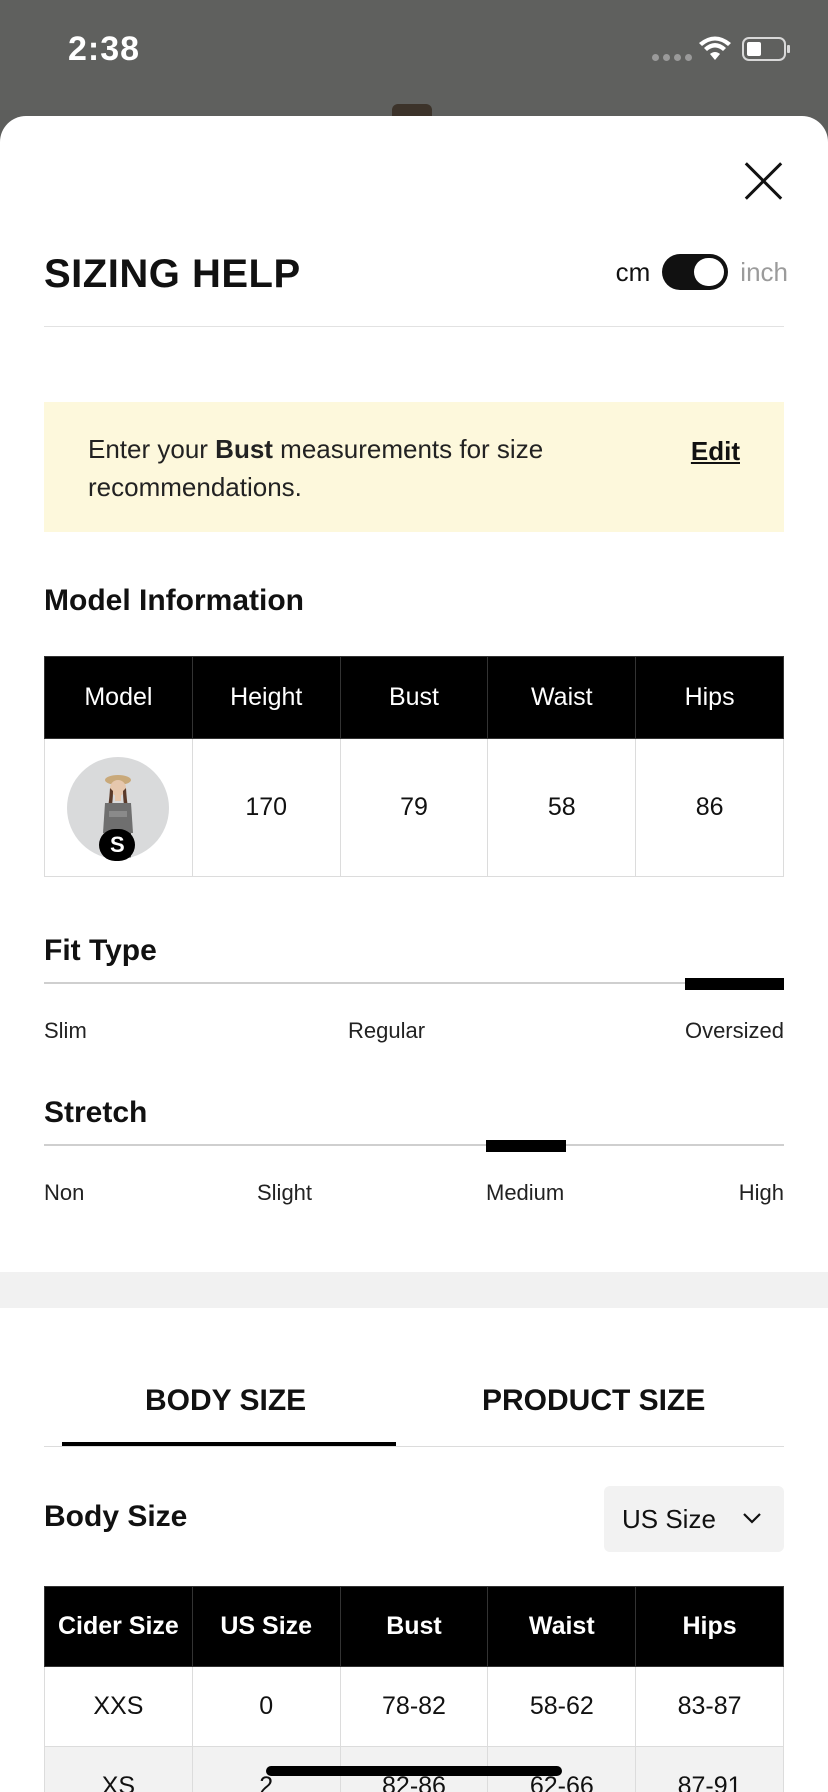 The height and width of the screenshot is (1792, 828). I want to click on tabs-divider, so click(414, 1446).